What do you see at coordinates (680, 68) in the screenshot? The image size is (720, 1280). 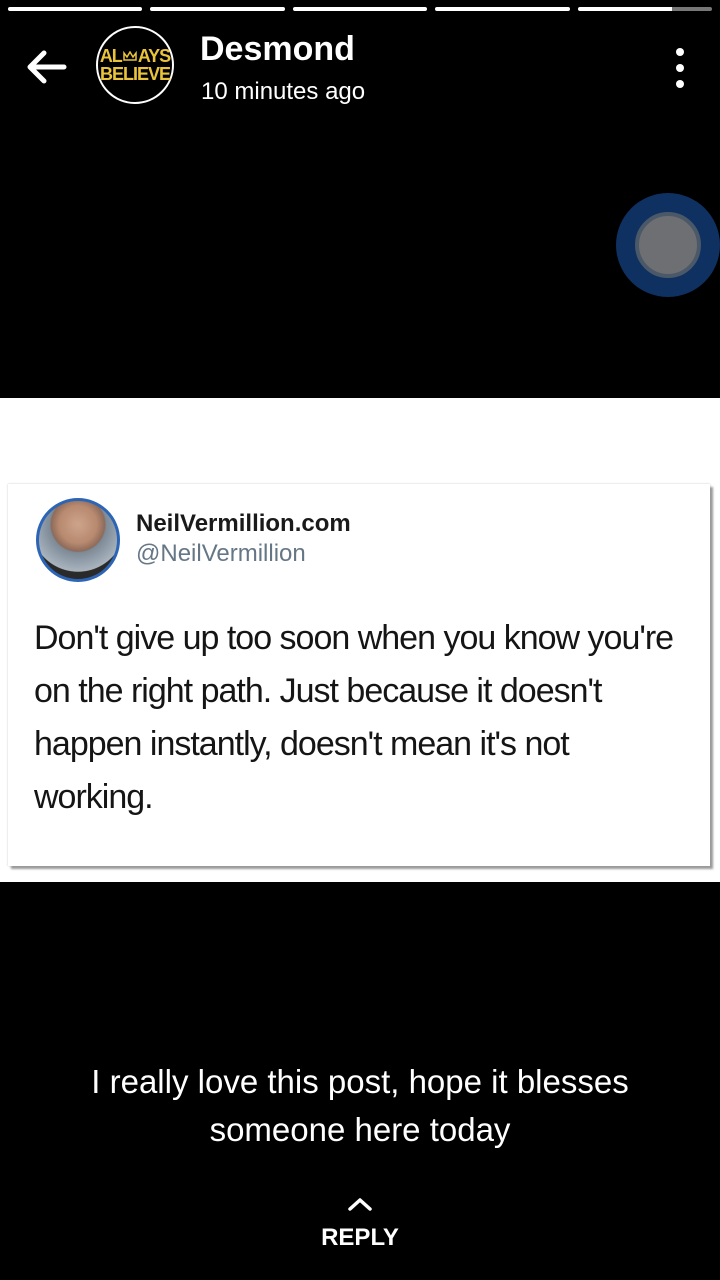 I see `more-vertical-icon` at bounding box center [680, 68].